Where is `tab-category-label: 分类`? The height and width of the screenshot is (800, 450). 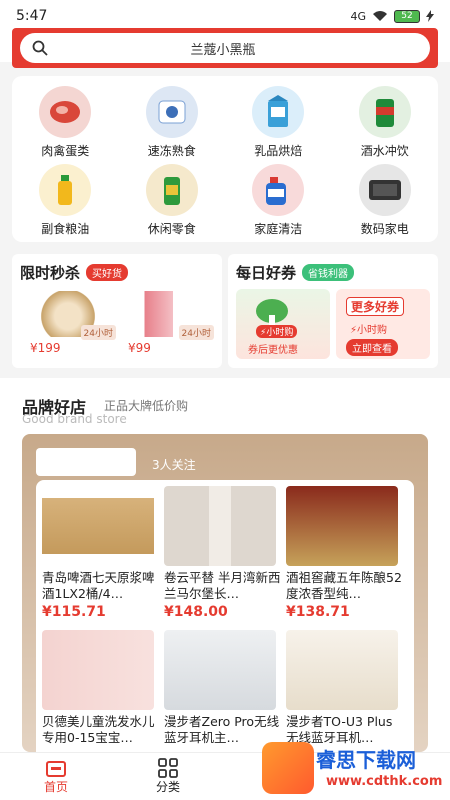
tab-category-label: 分类 is located at coordinates (167, 787).